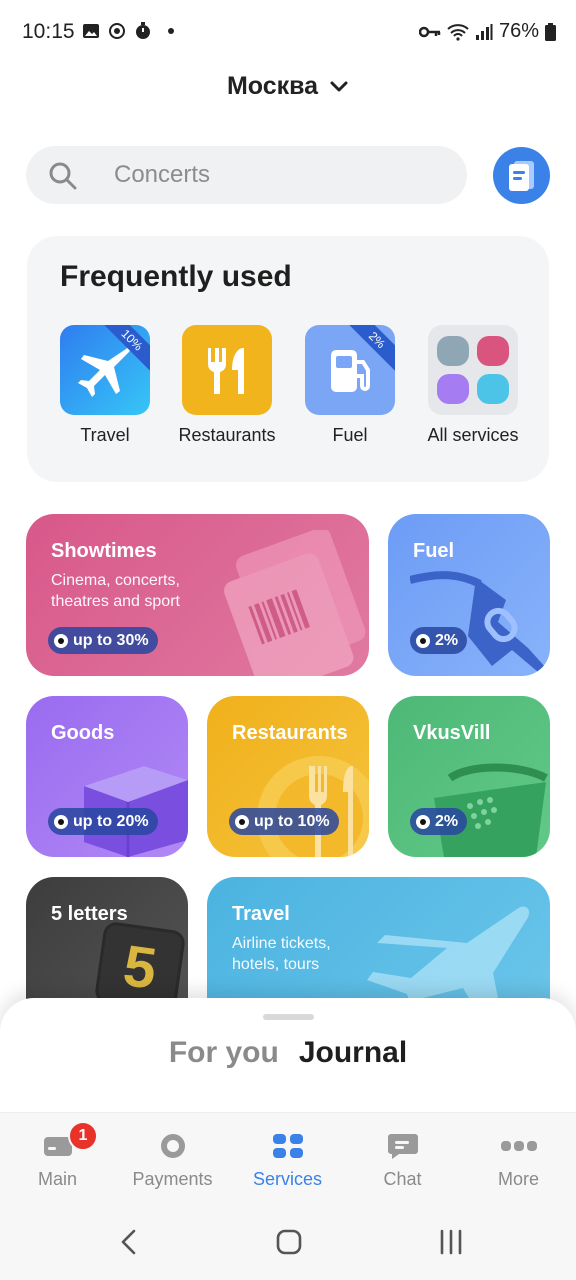  Describe the element at coordinates (518, 31) in the screenshot. I see `battery-percent: 76%` at that location.